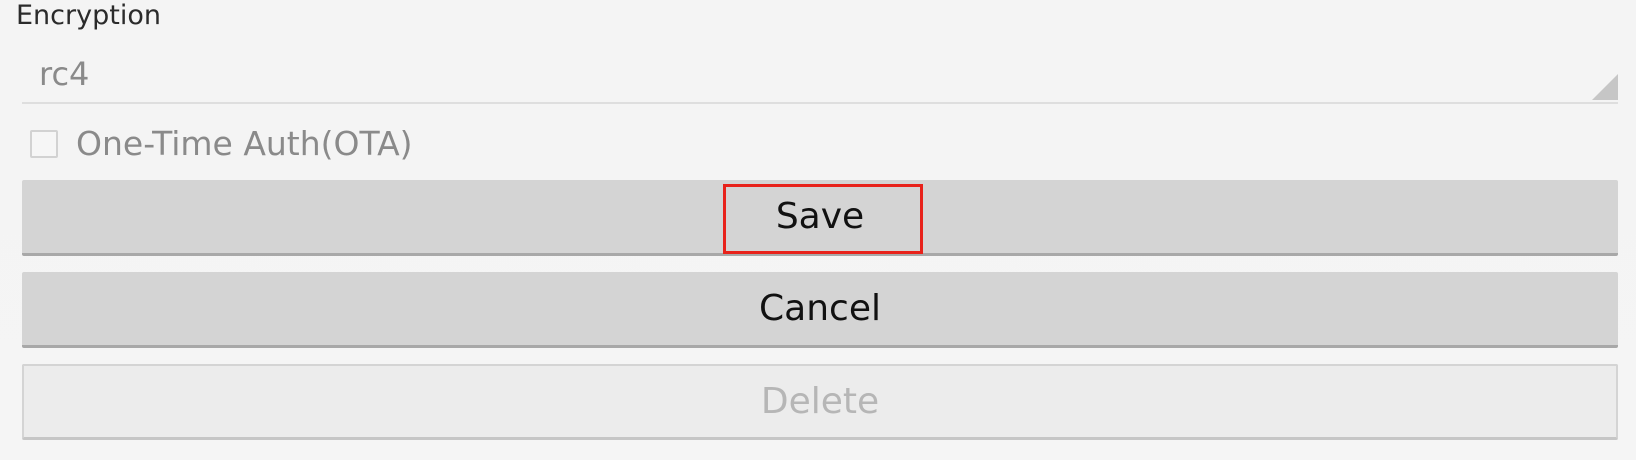 The image size is (1636, 460). I want to click on encryption-label: Encryption, so click(88, 15).